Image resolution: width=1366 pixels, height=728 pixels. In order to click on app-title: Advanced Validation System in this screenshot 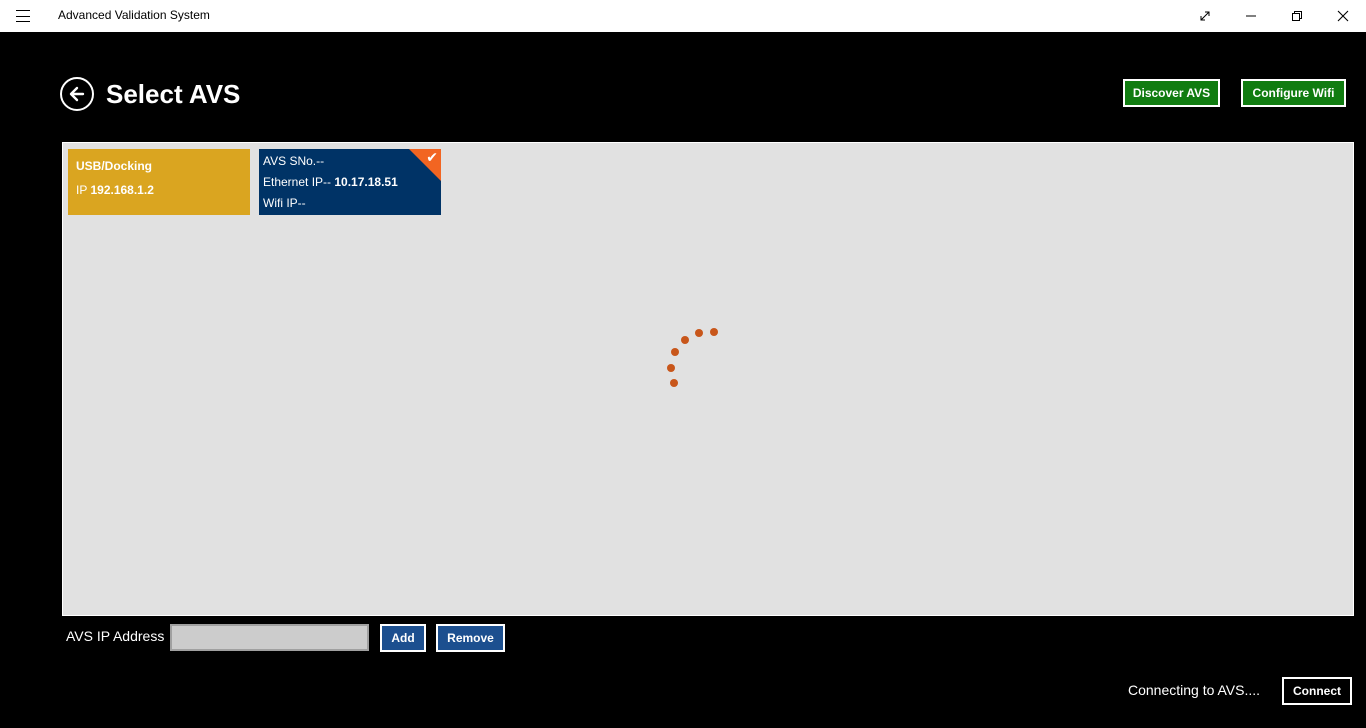, I will do `click(134, 15)`.